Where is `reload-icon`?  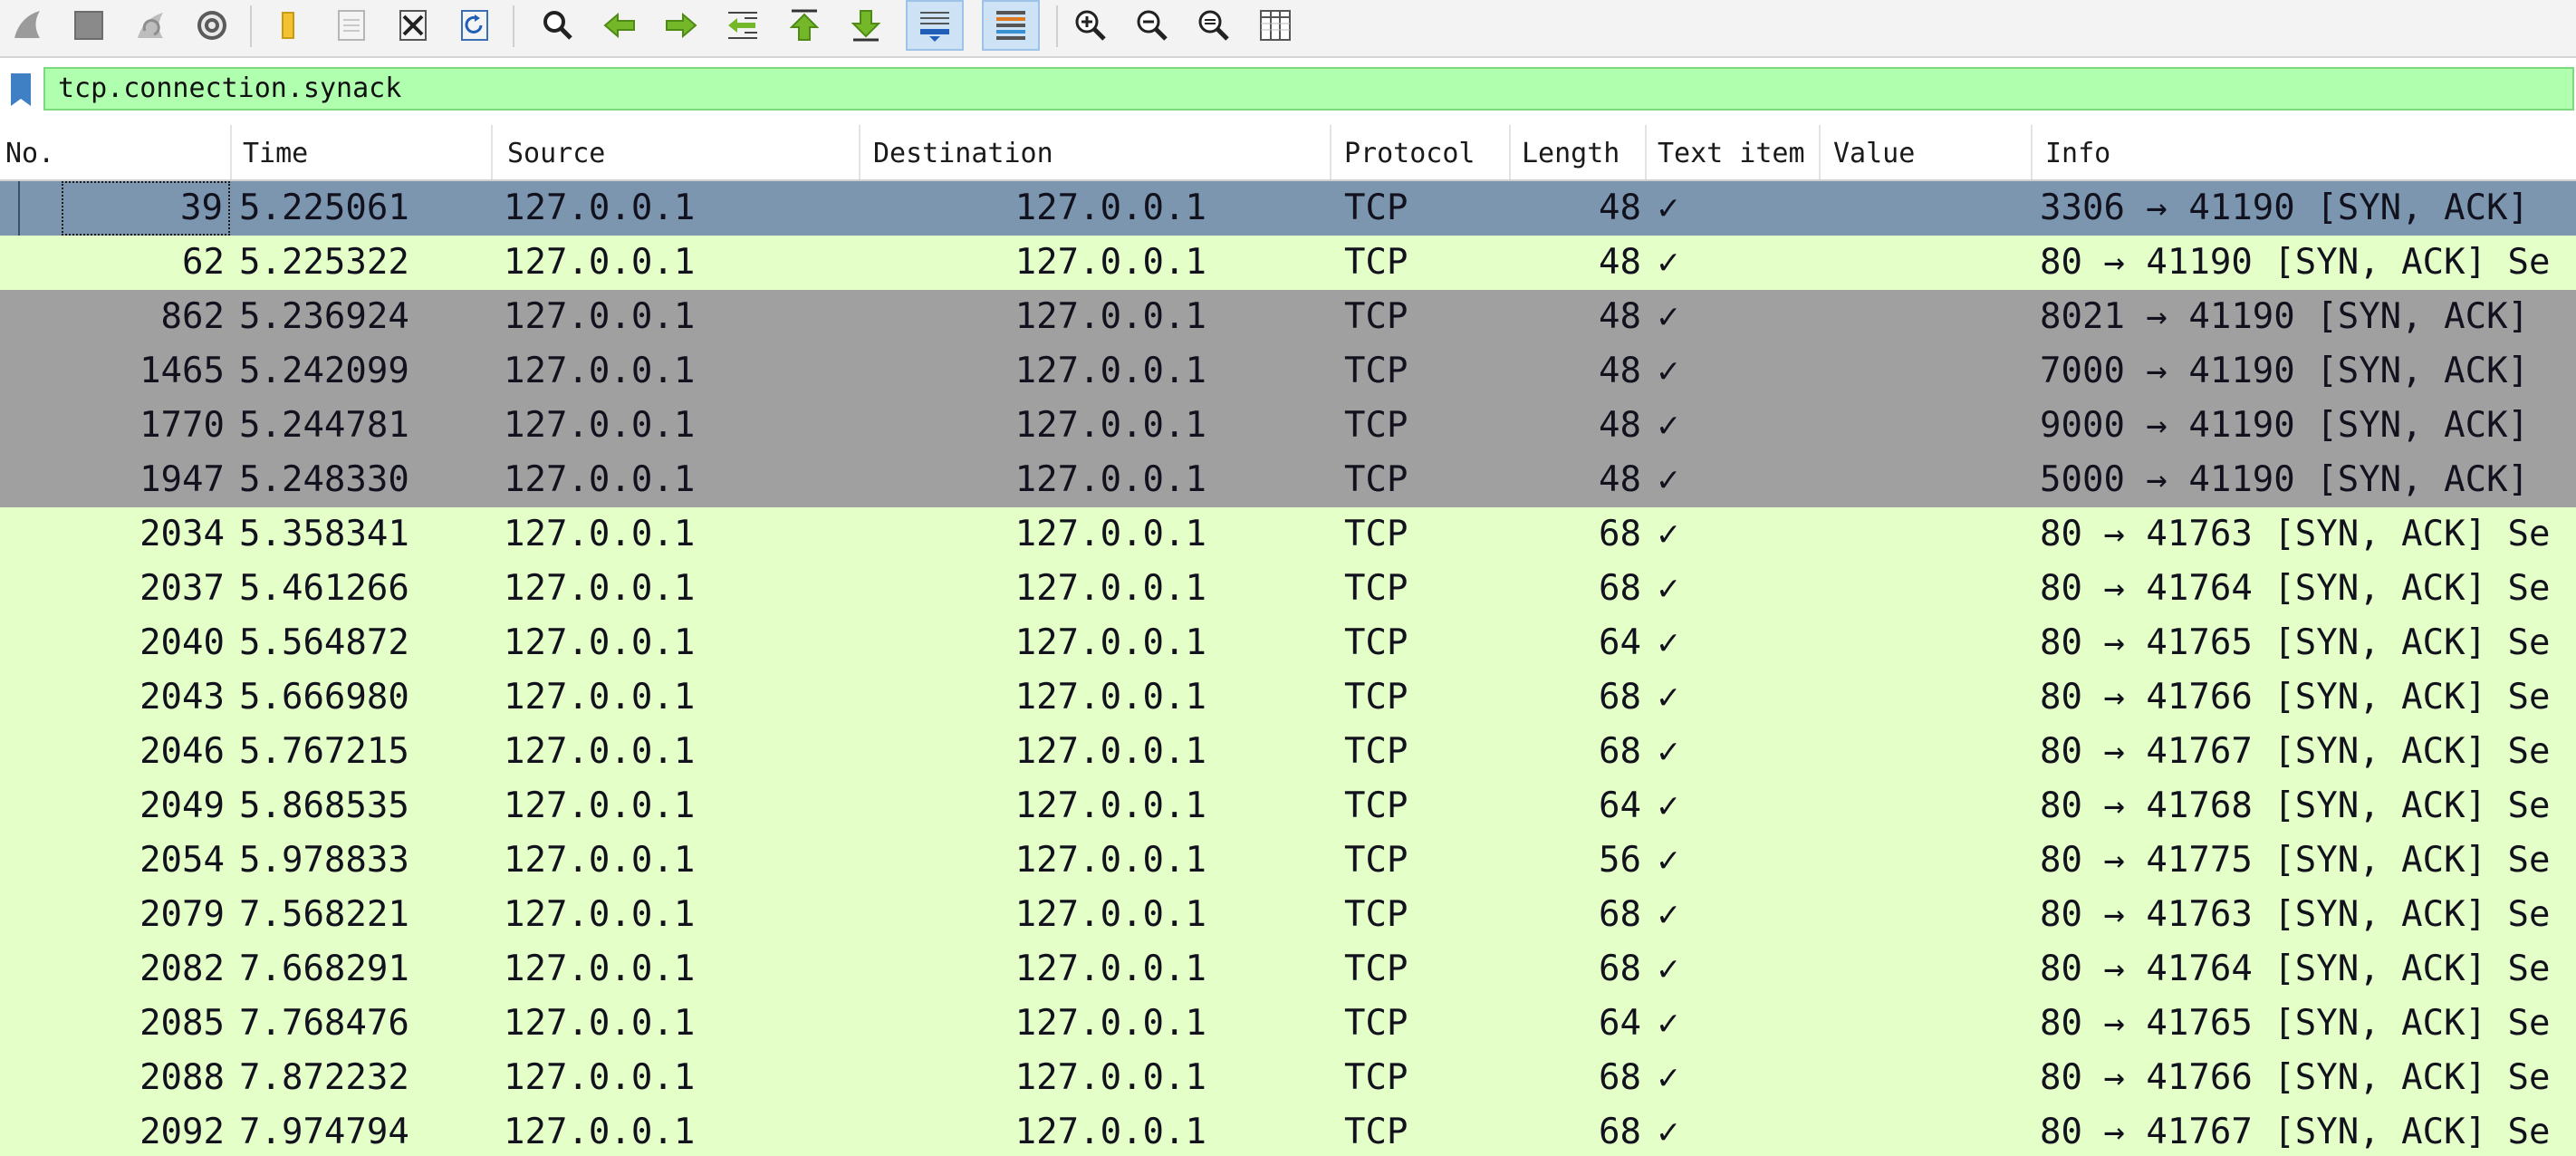 reload-icon is located at coordinates (474, 25).